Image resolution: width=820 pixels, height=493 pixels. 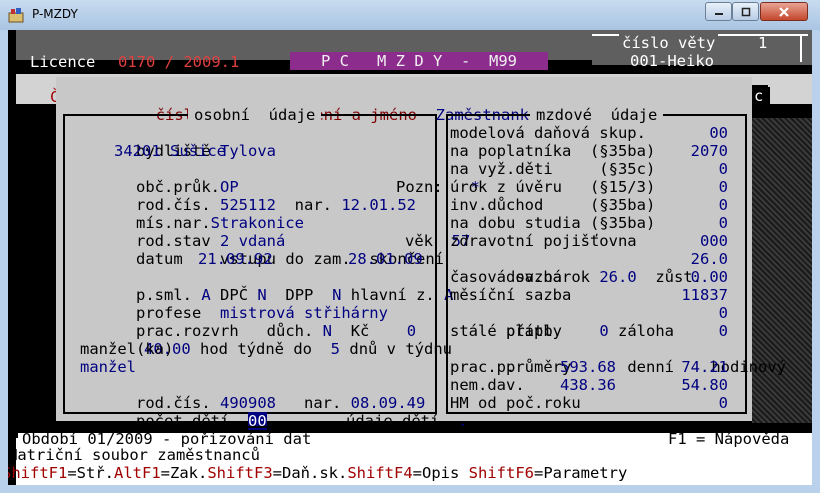 What do you see at coordinates (378, 205) in the screenshot?
I see `birth-date-field: 12.01.52` at bounding box center [378, 205].